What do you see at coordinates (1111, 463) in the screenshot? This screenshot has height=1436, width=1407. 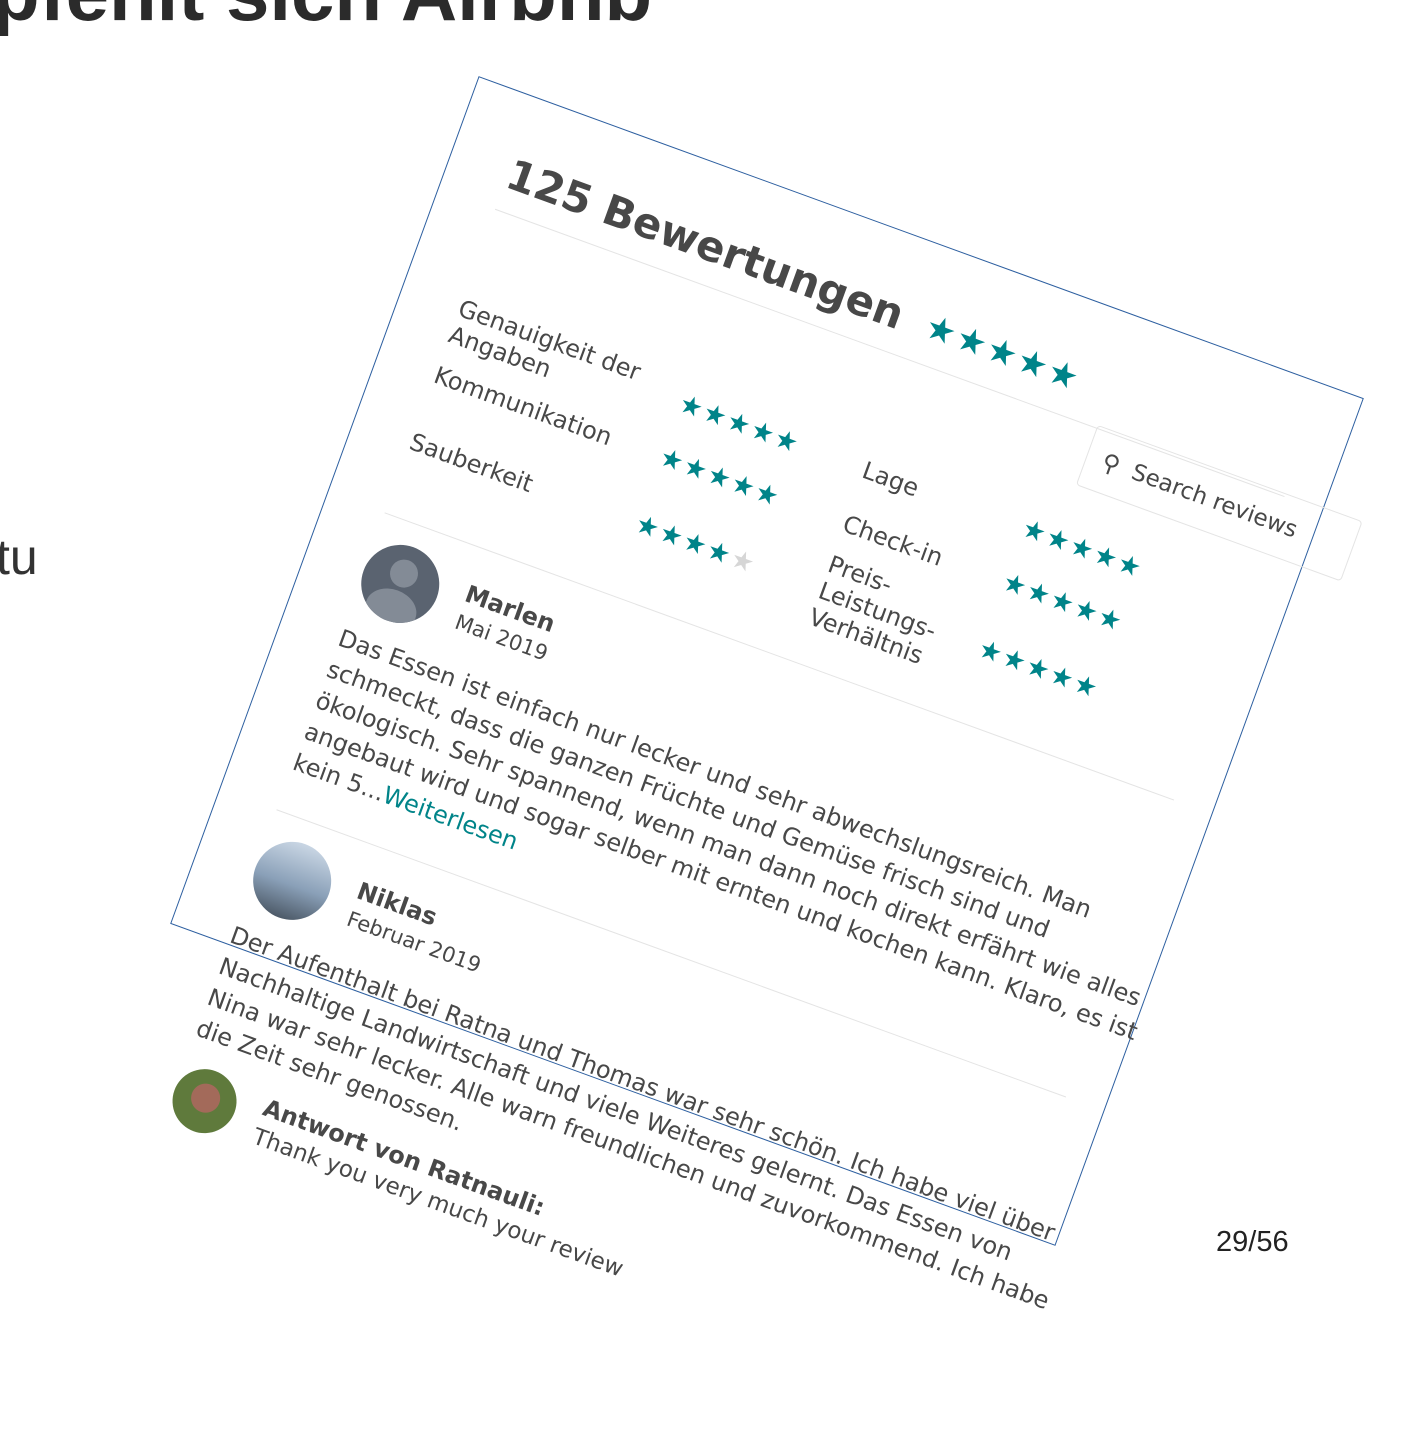 I see `search-icon: ⚲` at bounding box center [1111, 463].